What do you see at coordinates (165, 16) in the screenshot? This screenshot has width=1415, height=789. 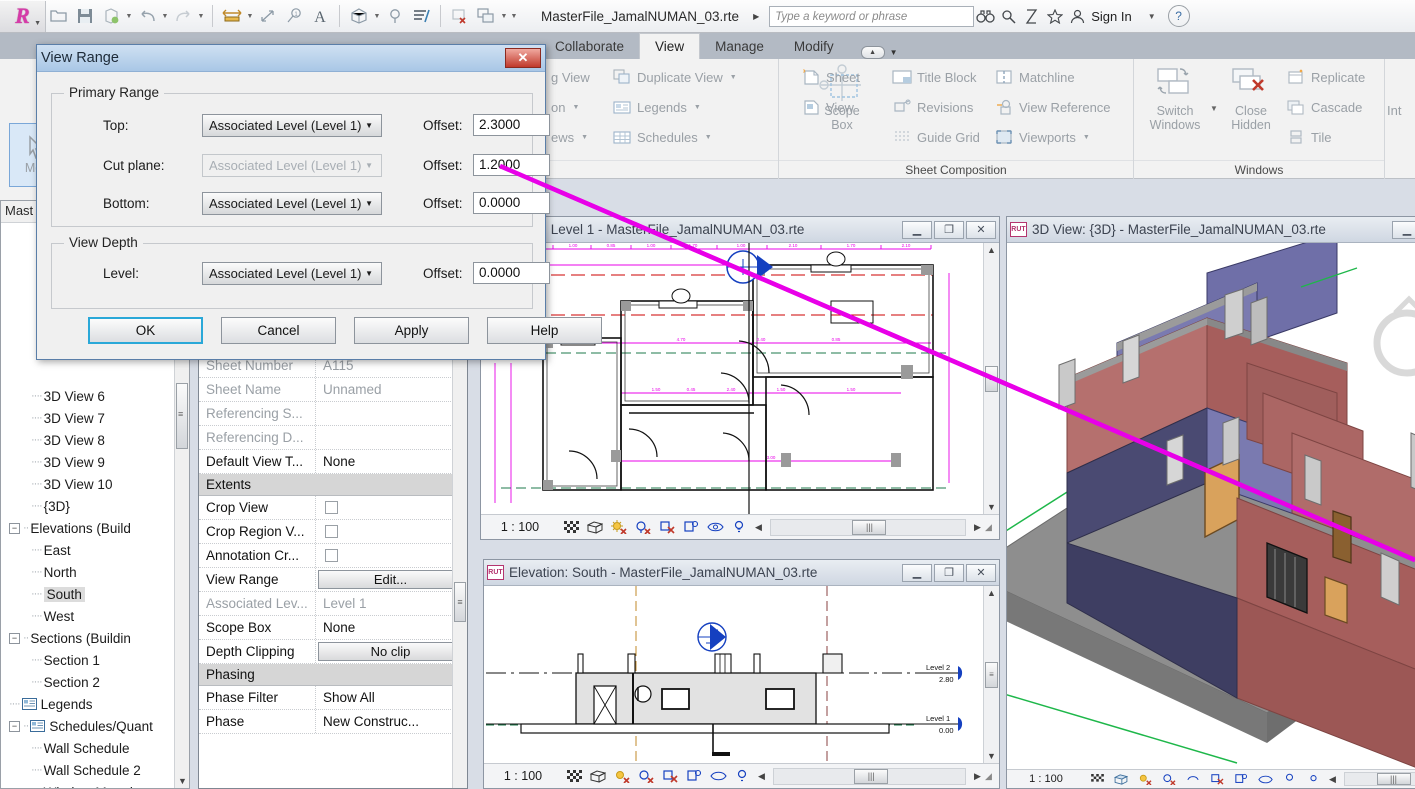 I see `undo-dropdown-icon: ▼` at bounding box center [165, 16].